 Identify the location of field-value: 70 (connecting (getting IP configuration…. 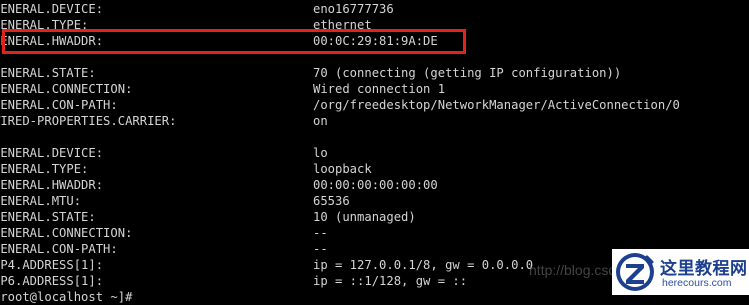
(467, 73).